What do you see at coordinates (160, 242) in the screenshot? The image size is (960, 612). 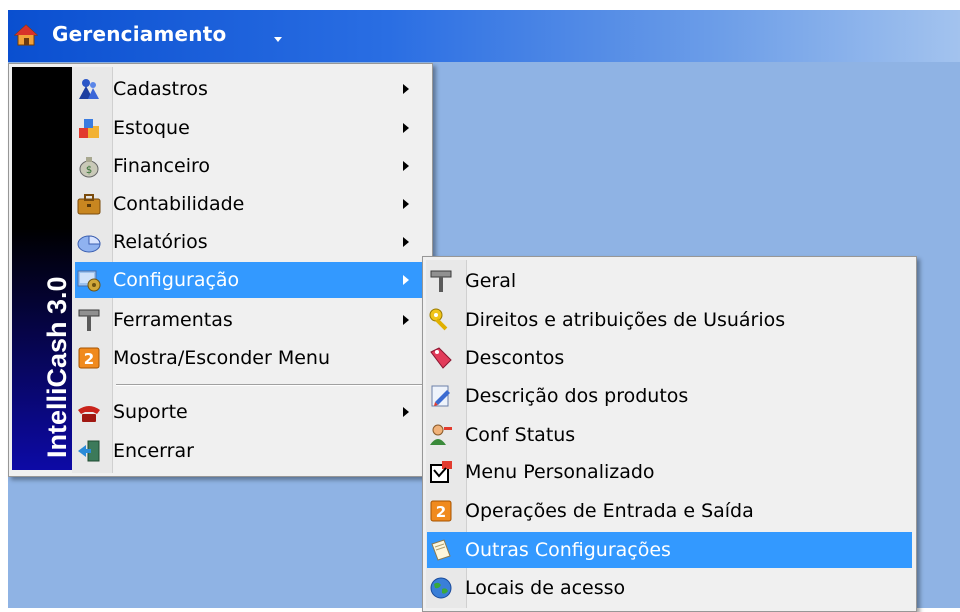 I see `menu-item-label: Relatórios` at bounding box center [160, 242].